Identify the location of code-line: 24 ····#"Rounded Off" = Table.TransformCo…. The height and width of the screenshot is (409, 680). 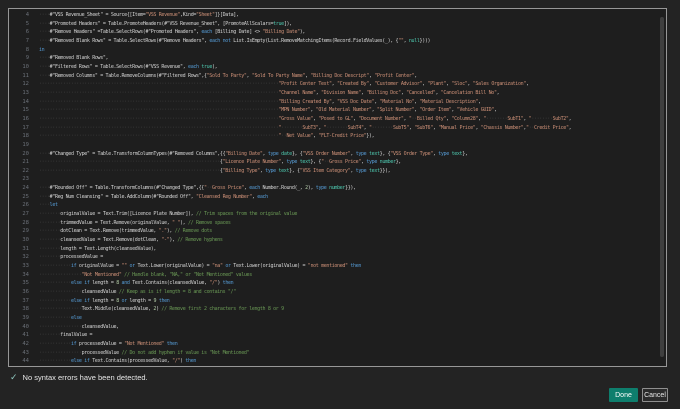
(333, 188).